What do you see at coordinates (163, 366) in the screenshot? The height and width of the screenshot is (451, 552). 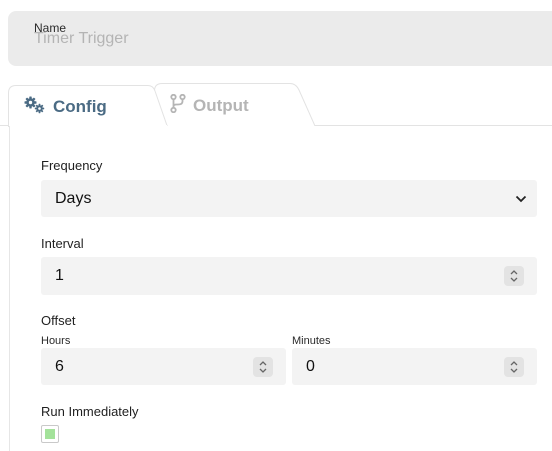 I see `hours-input: 6` at bounding box center [163, 366].